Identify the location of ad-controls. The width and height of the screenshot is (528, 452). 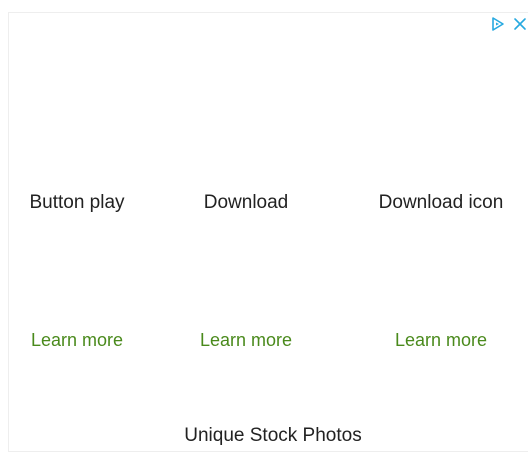
(506, 24).